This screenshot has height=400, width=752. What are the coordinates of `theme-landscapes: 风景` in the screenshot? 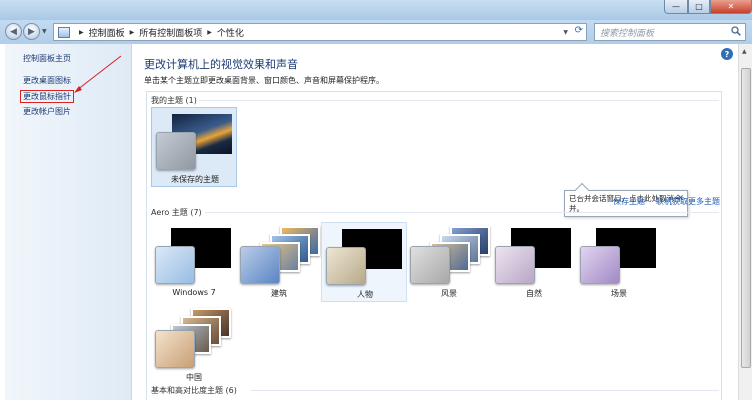 It's located at (449, 262).